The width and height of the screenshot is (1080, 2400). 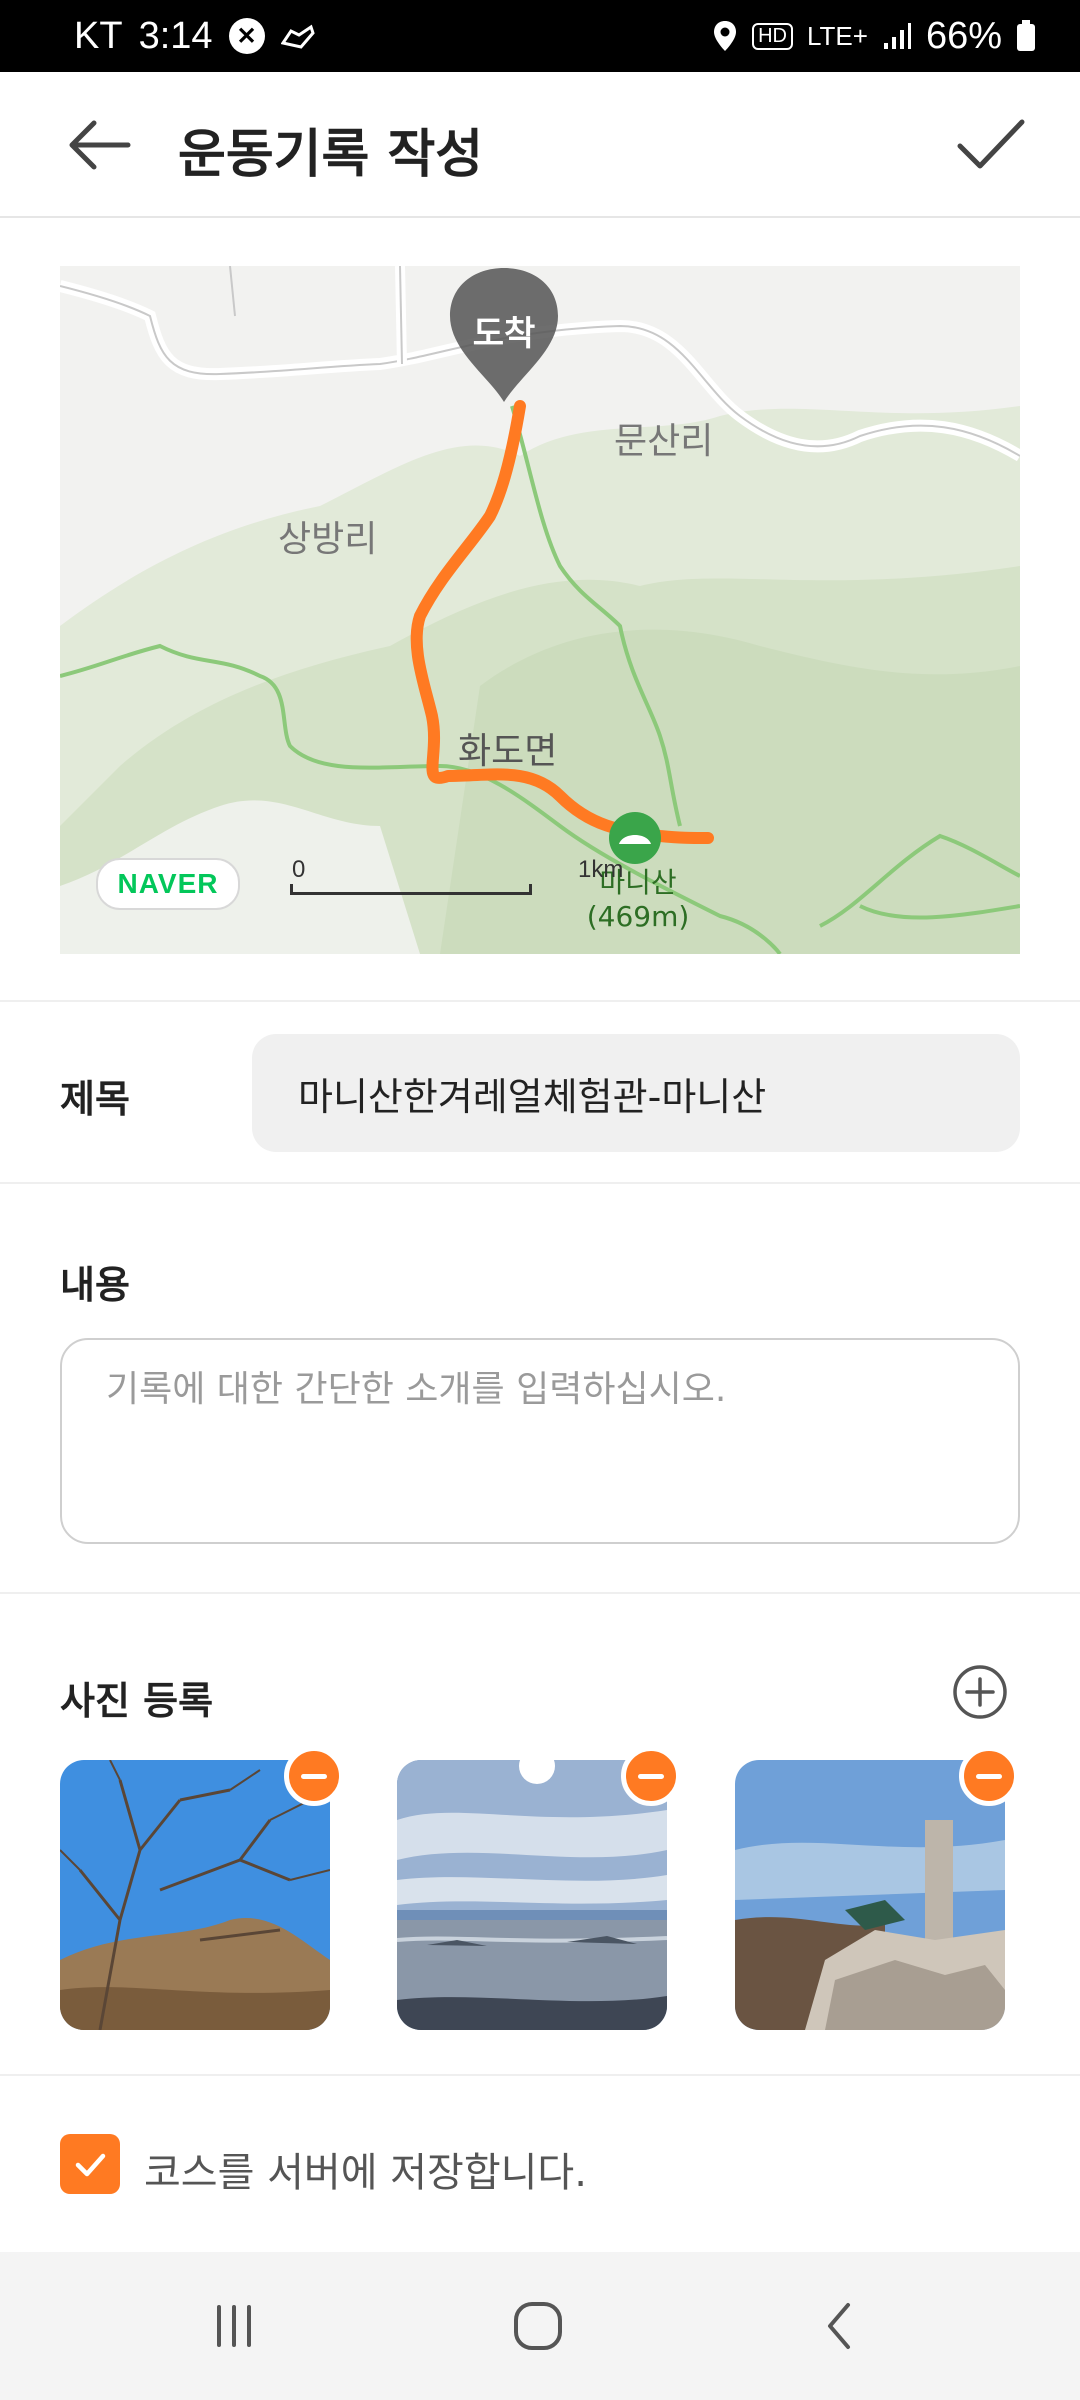 What do you see at coordinates (95, 1285) in the screenshot?
I see `content-label: 내용` at bounding box center [95, 1285].